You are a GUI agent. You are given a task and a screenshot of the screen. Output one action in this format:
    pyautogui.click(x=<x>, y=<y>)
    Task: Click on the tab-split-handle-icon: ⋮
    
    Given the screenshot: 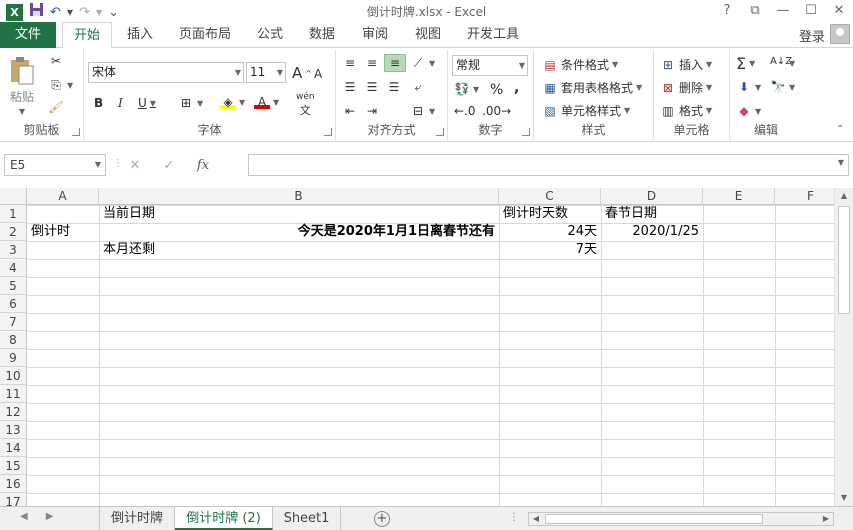 What is the action you would take?
    pyautogui.click(x=514, y=517)
    